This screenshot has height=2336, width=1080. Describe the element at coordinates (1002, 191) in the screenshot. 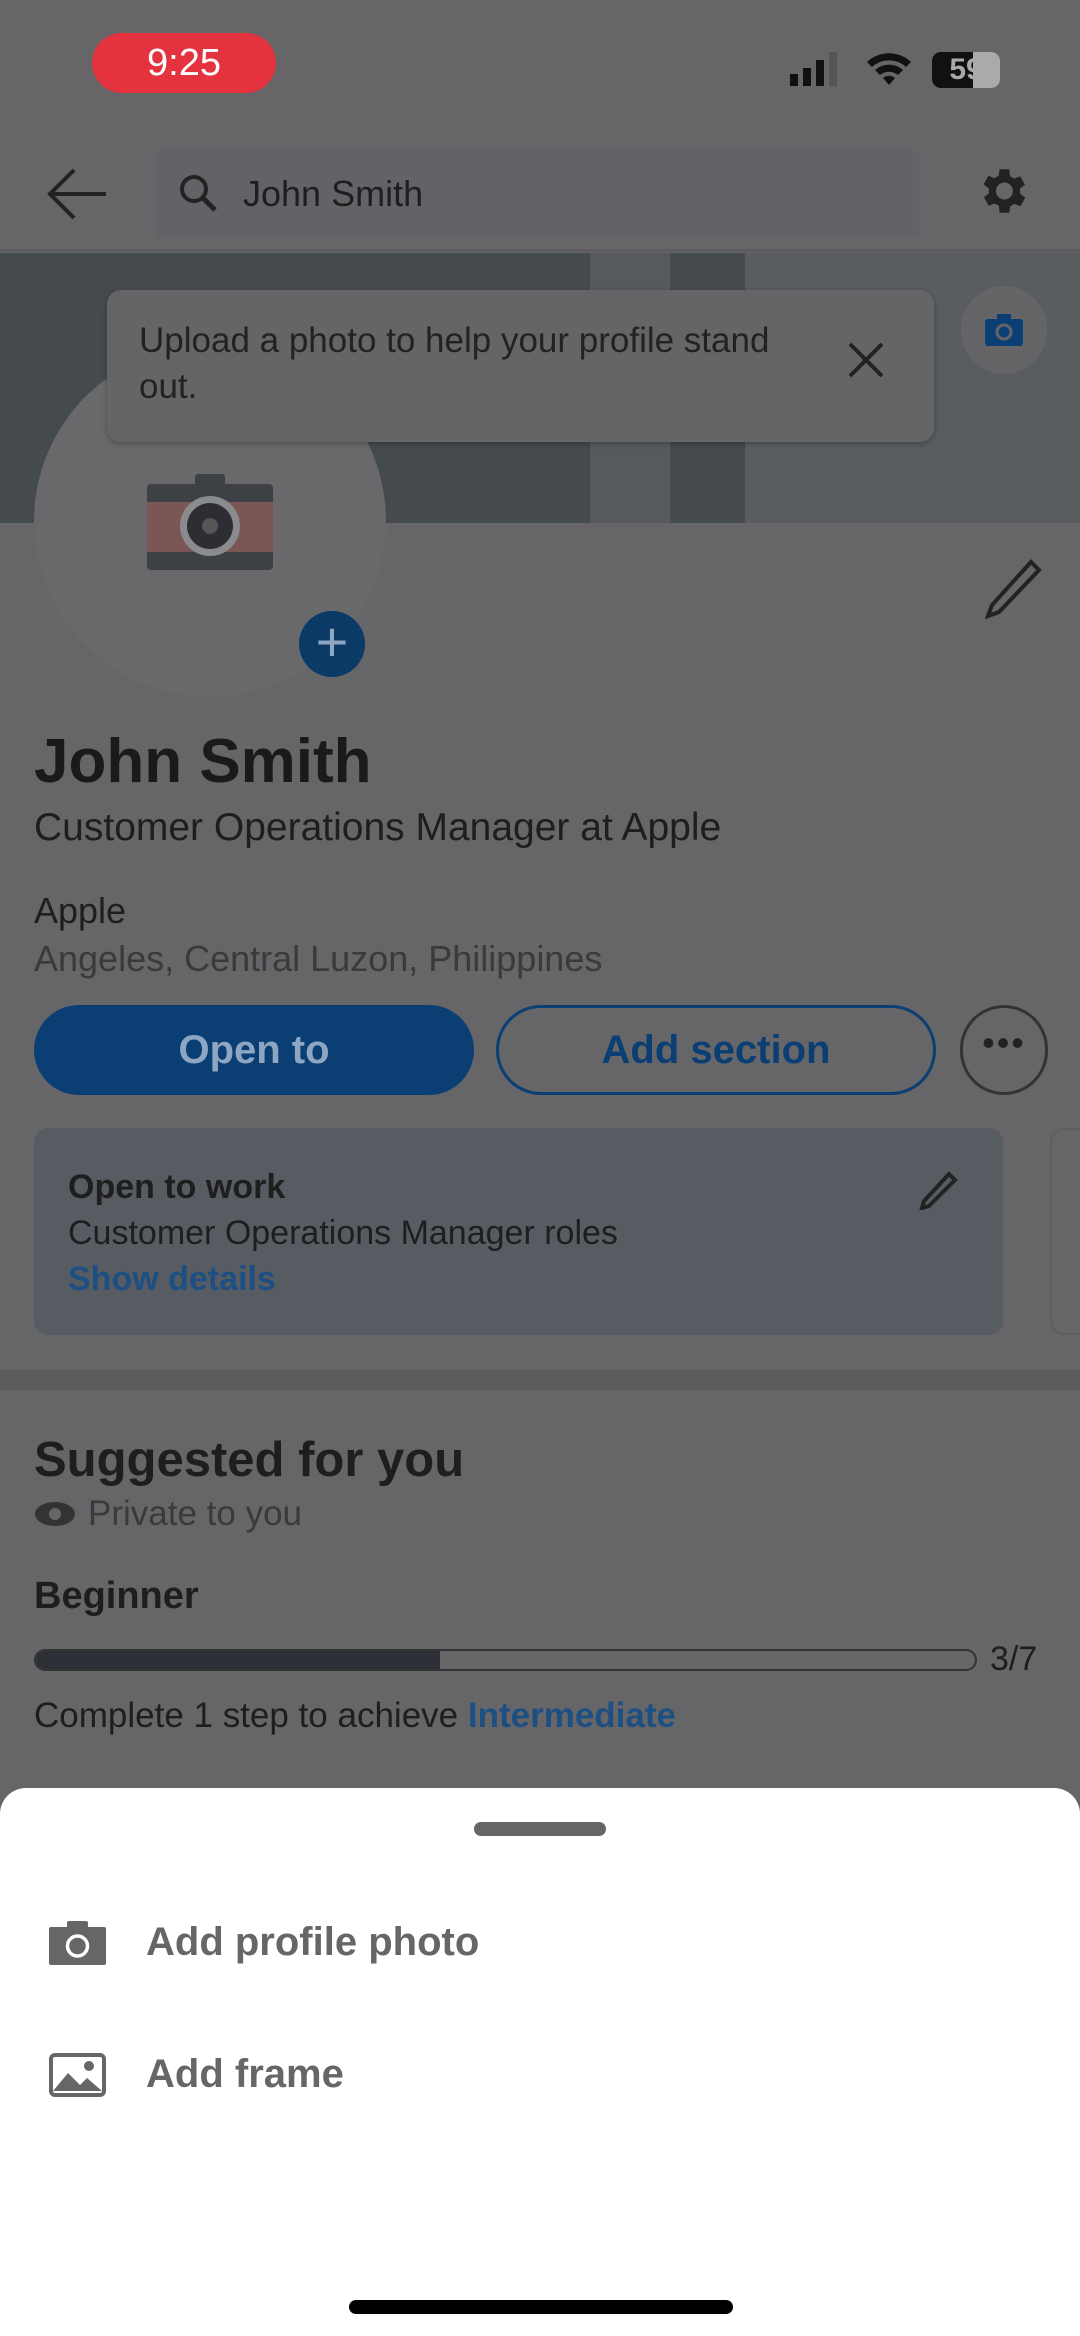

I see `settings-gear-icon` at that location.